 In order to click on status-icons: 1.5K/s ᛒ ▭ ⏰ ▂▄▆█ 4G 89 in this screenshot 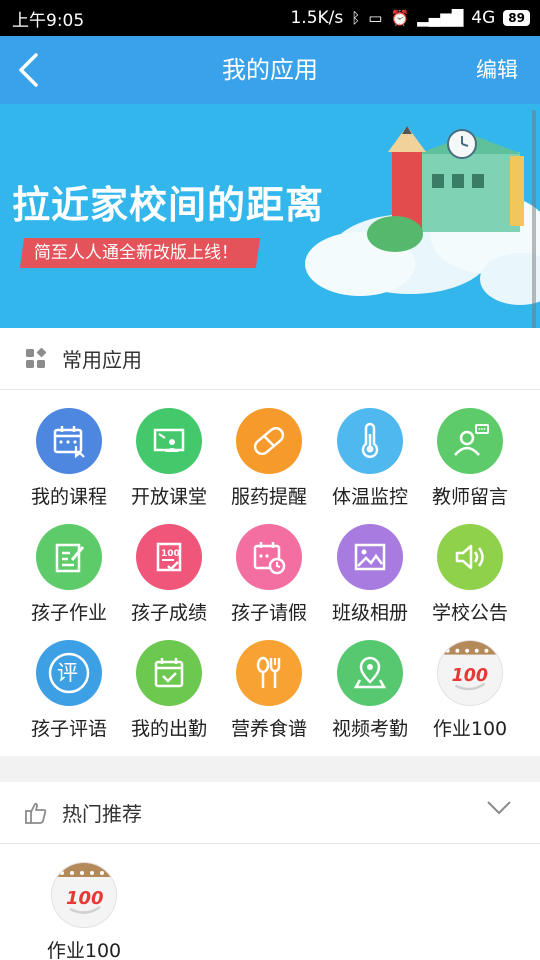, I will do `click(410, 18)`.